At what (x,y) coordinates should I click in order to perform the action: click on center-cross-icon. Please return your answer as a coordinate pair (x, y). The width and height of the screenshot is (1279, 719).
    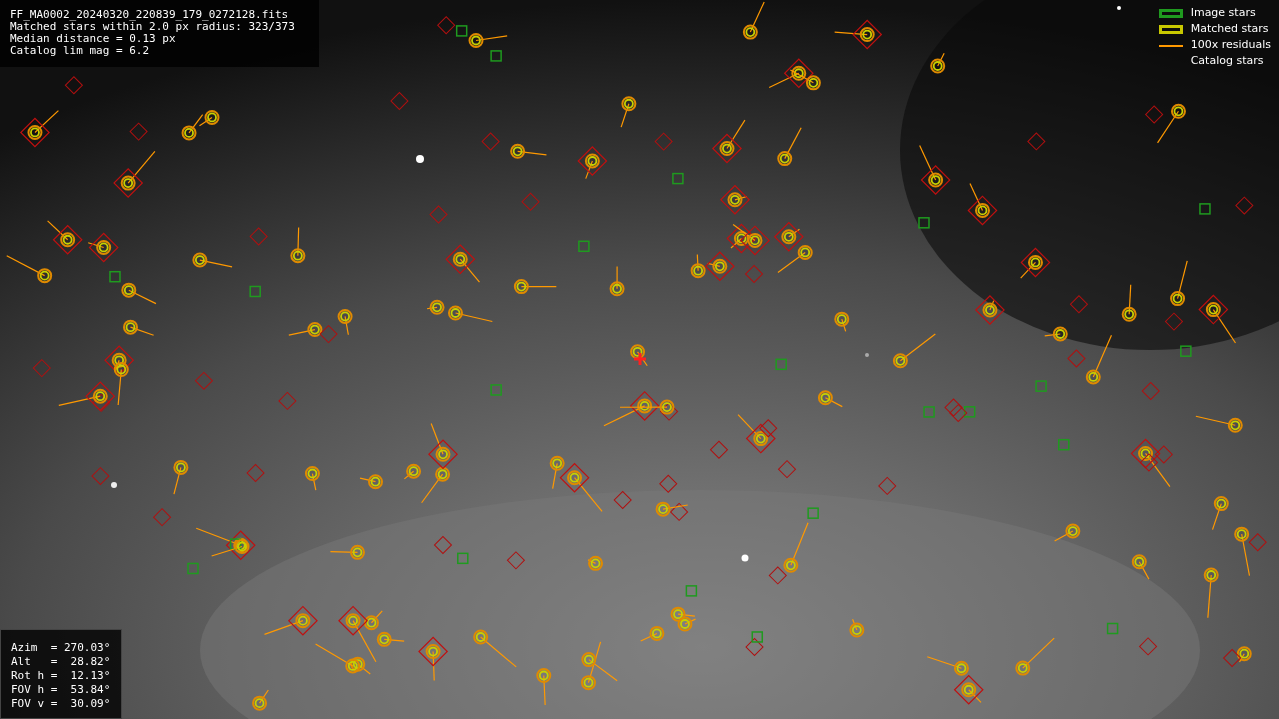
    Looking at the image, I should click on (640, 359).